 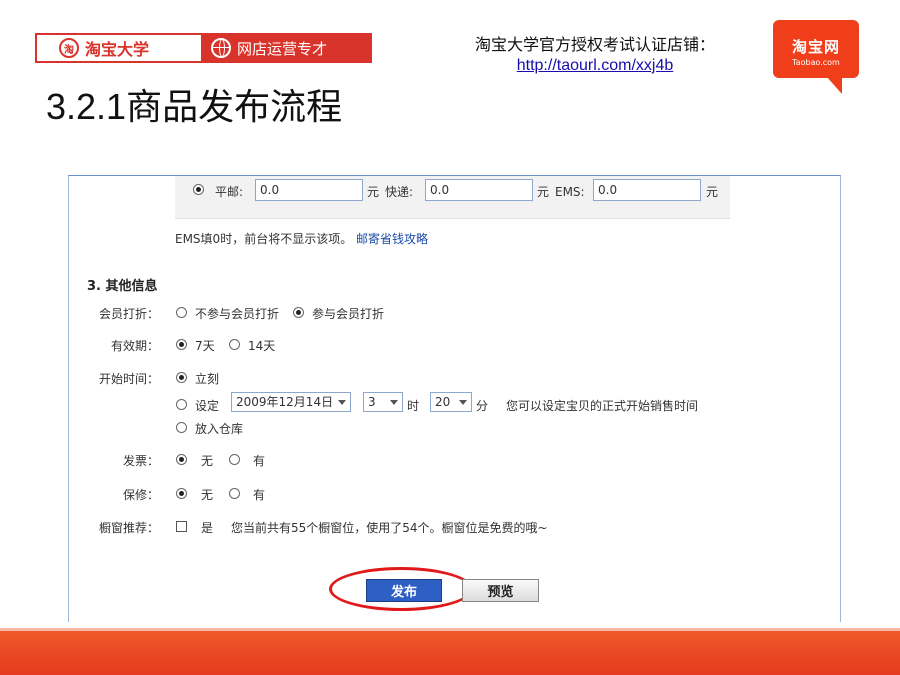 What do you see at coordinates (181, 427) in the screenshot?
I see `warehouse-radio` at bounding box center [181, 427].